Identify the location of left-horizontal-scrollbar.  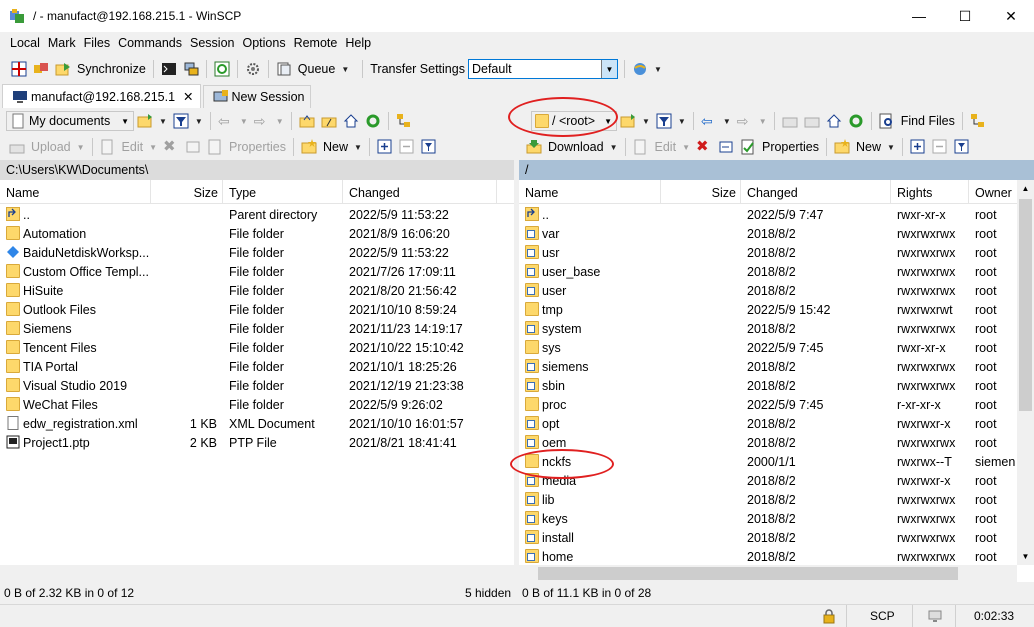
(257, 573).